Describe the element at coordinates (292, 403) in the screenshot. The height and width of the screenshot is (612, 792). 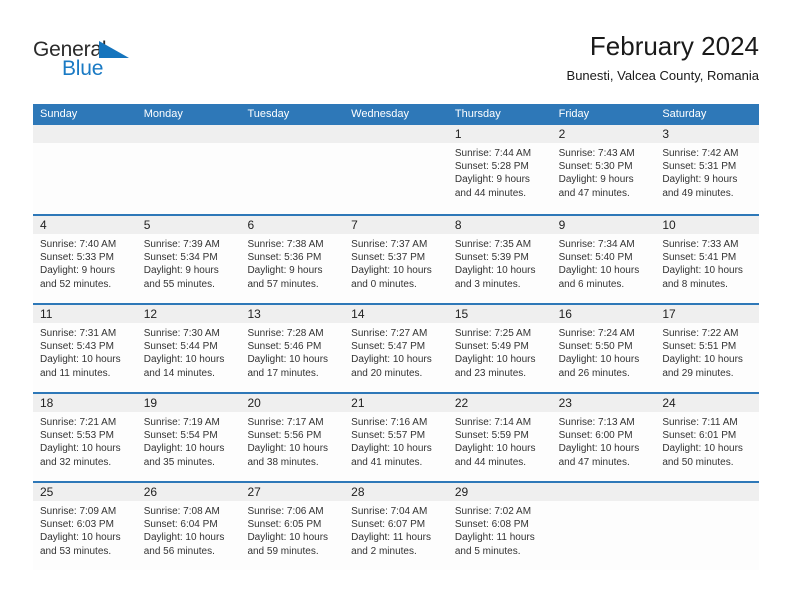
I see `day-number-band: 20` at that location.